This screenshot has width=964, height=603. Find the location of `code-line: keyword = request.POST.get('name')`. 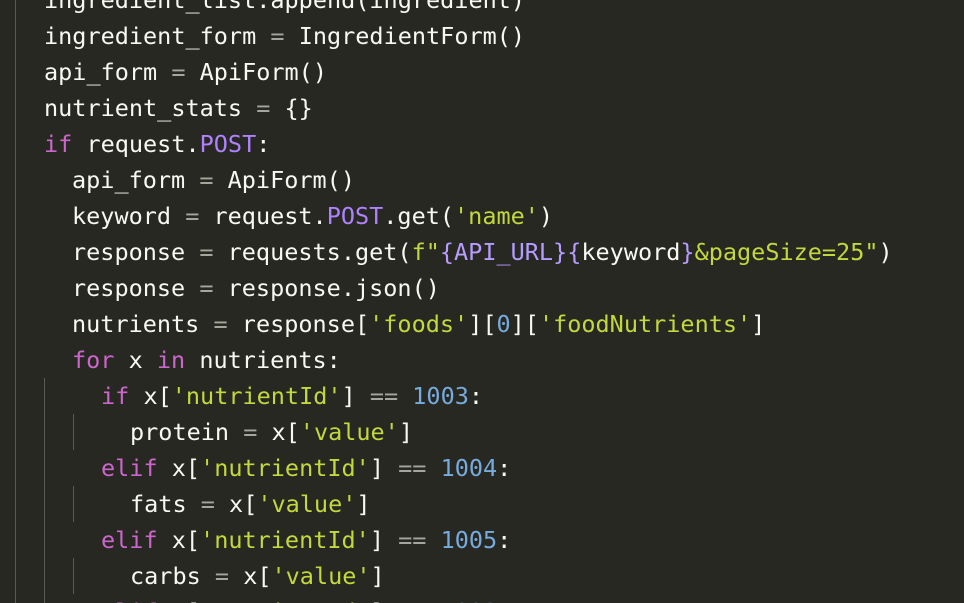

code-line: keyword = request.POST.get('name') is located at coordinates (482, 216).